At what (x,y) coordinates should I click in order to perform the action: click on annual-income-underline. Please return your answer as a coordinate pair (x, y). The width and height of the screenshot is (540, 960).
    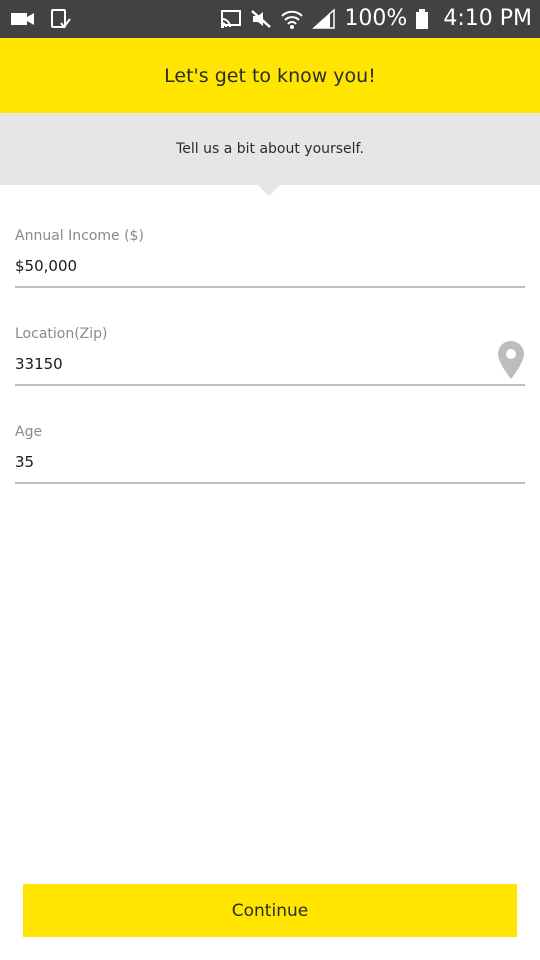
    Looking at the image, I should click on (270, 287).